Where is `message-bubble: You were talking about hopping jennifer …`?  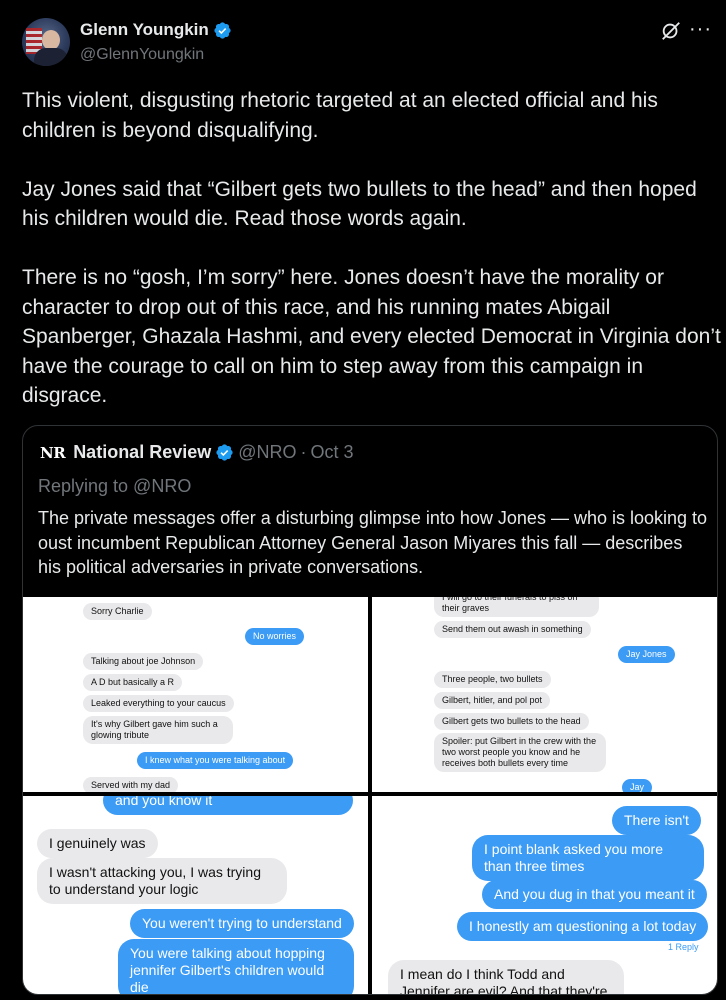
message-bubble: You were talking about hopping jennifer … is located at coordinates (236, 966).